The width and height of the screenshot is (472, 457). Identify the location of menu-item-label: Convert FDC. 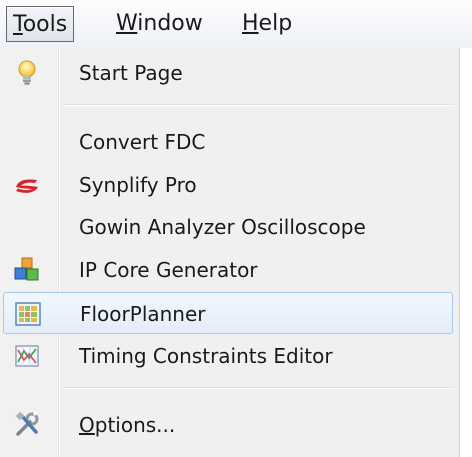
(142, 142).